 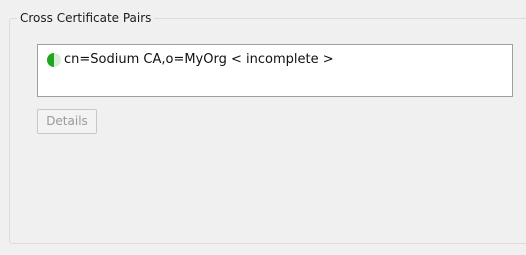 I want to click on list-item: cn=Sodium CA,o=MyOrg < incomplete >, so click(x=189, y=60).